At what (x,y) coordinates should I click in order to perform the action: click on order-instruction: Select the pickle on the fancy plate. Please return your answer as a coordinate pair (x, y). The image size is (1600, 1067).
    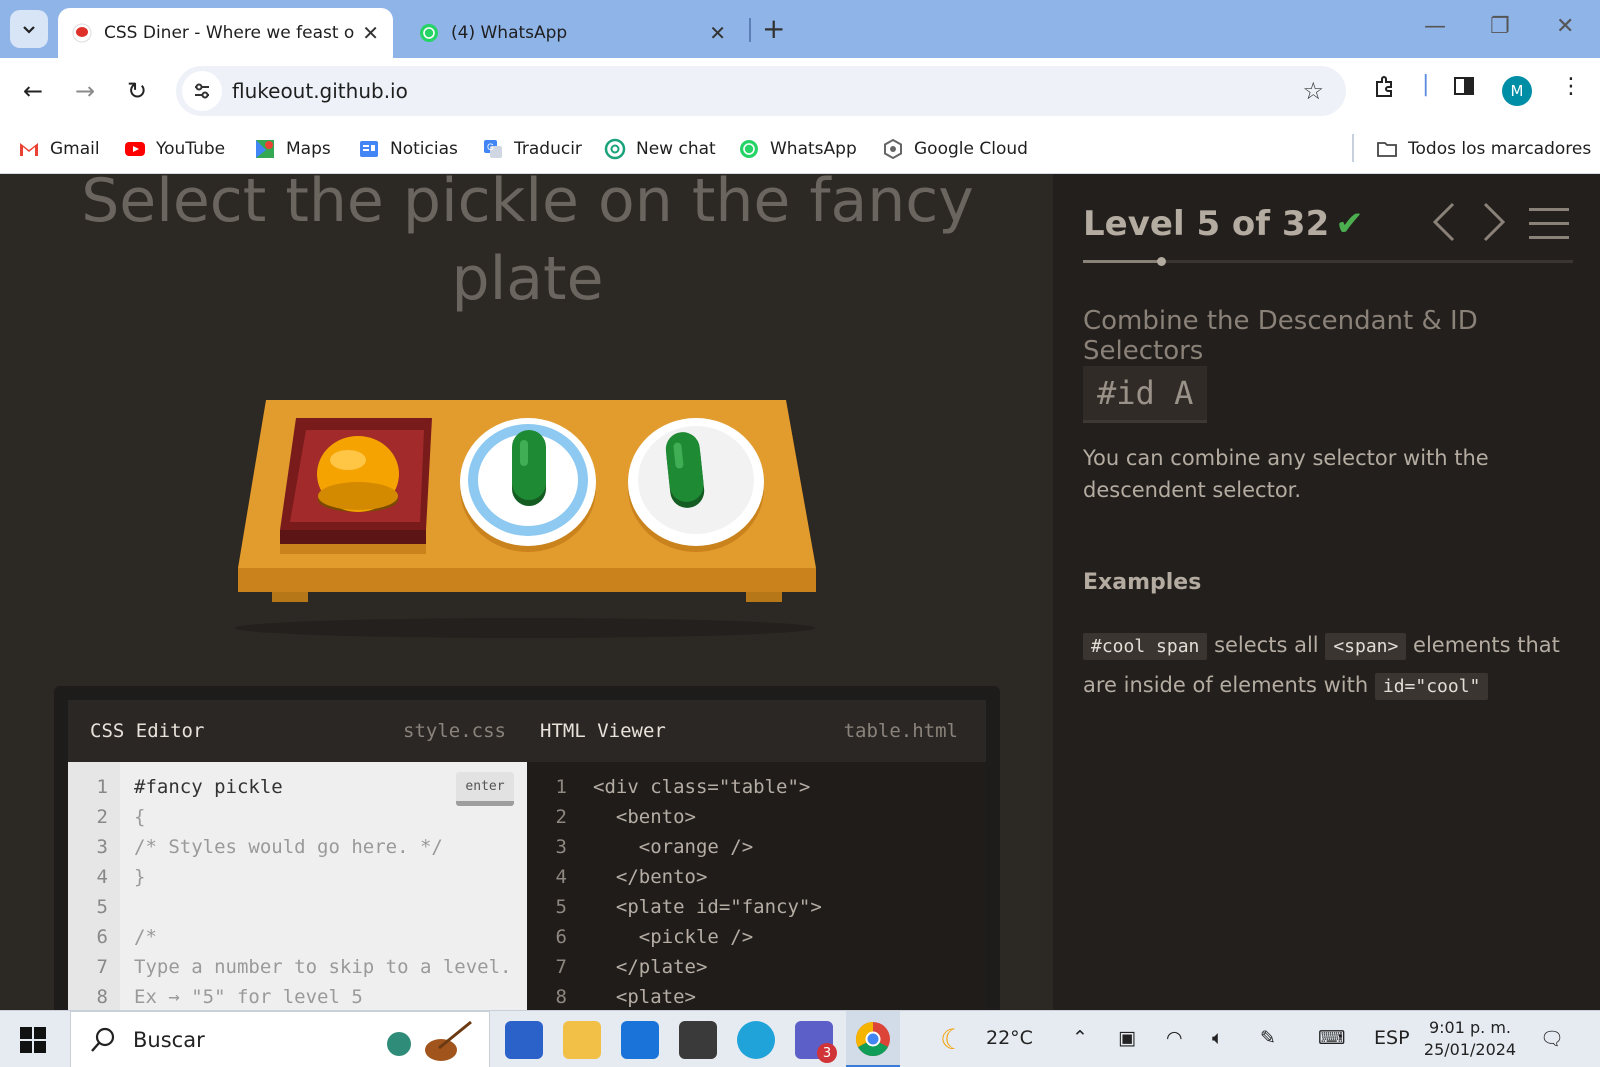
    Looking at the image, I should click on (527, 244).